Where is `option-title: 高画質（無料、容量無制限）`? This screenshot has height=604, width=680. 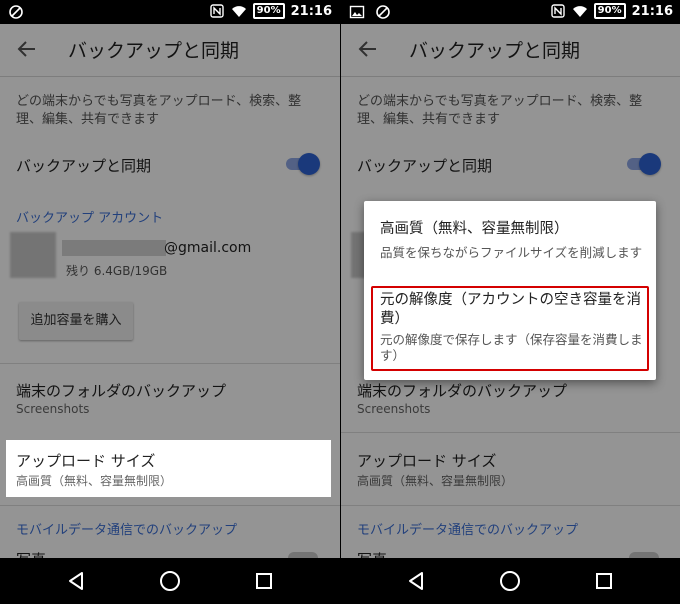 option-title: 高画質（無料、容量無制限） is located at coordinates (474, 229).